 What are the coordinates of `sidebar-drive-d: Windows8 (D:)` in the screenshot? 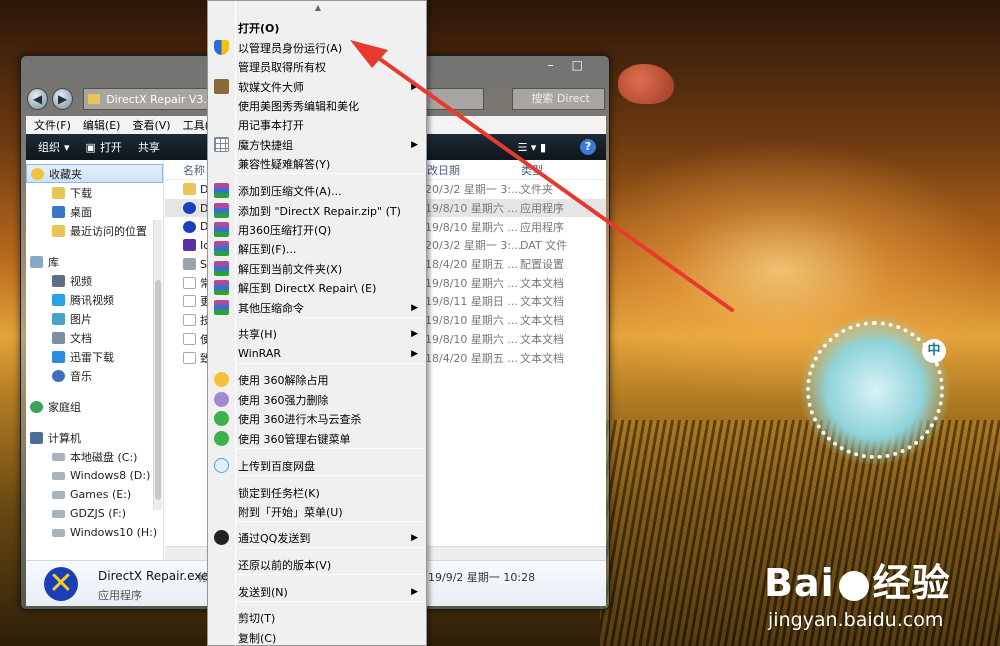 It's located at (94, 475).